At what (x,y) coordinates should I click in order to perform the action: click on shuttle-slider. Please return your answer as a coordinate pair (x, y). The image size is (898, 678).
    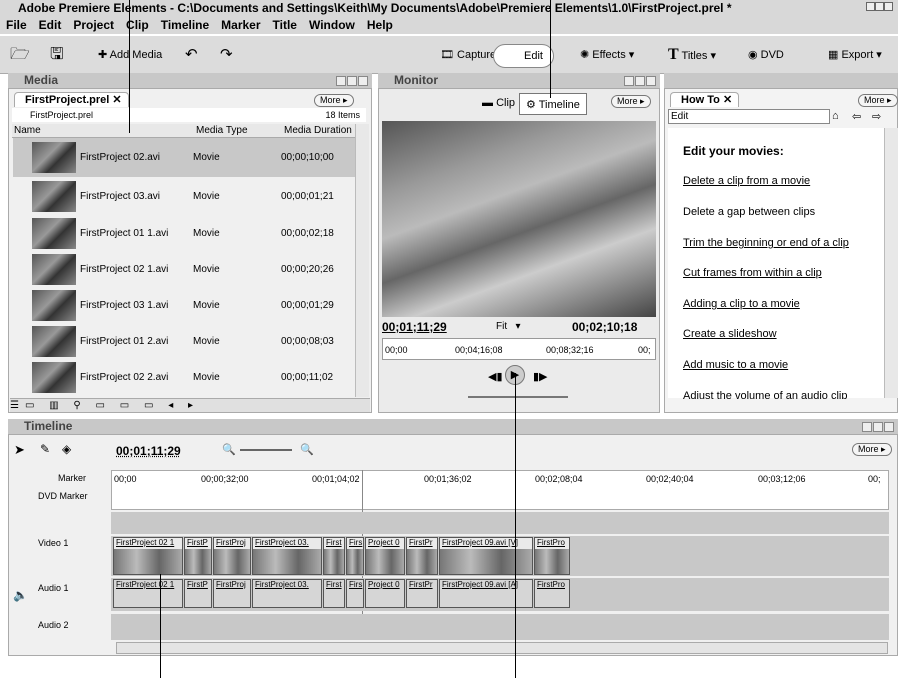
    Looking at the image, I should click on (518, 397).